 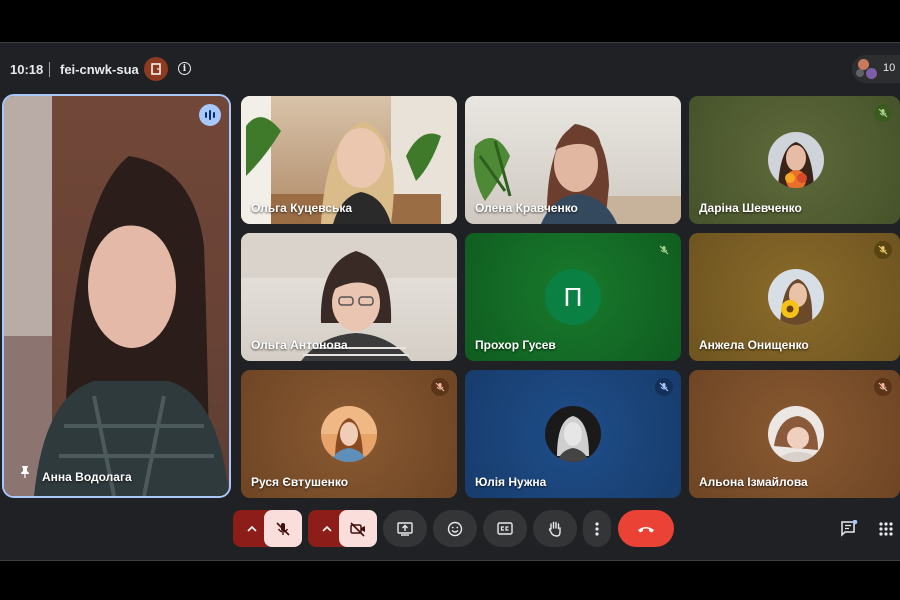 What do you see at coordinates (300, 482) in the screenshot?
I see `participant-name: Руся Євтушенко` at bounding box center [300, 482].